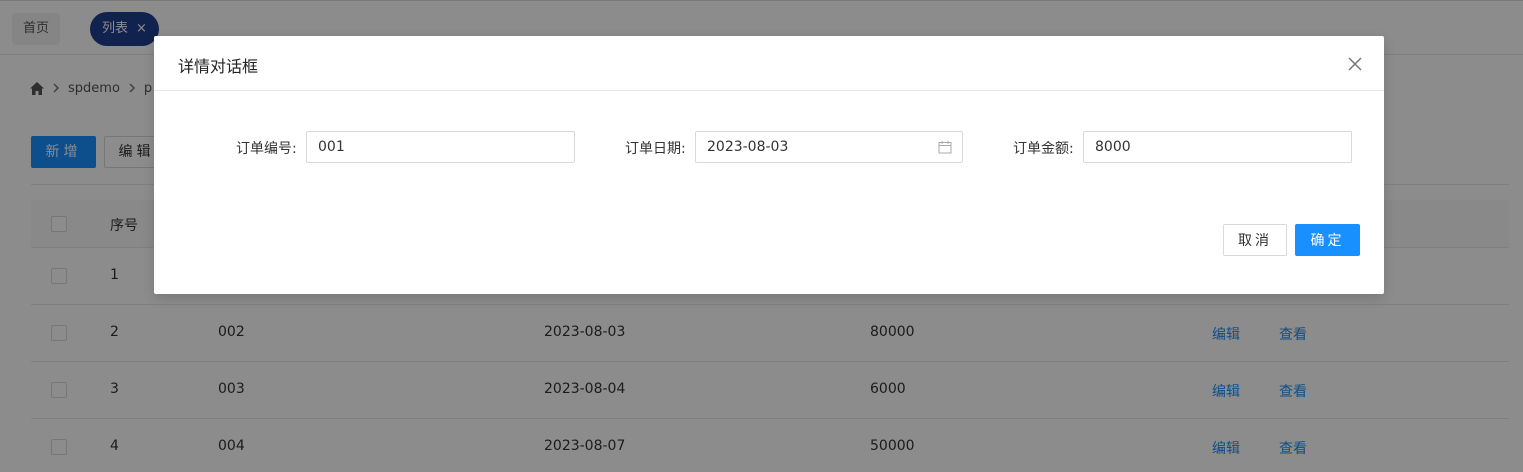 This screenshot has width=1523, height=472. What do you see at coordinates (440, 147) in the screenshot?
I see `order-no-input` at bounding box center [440, 147].